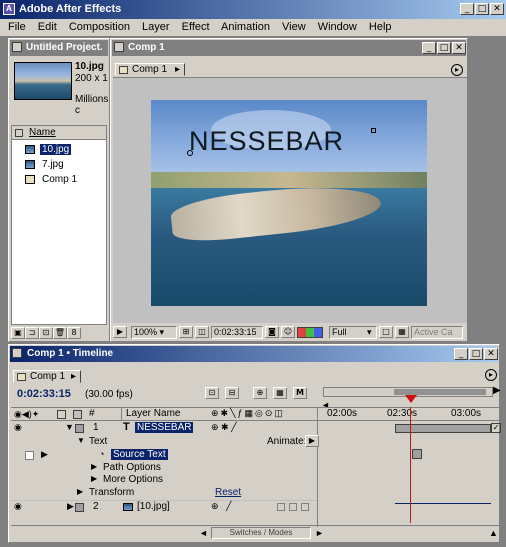 The width and height of the screenshot is (506, 547). I want to click on comp-titlebar: Comp 1 _ □ ✕, so click(289, 48).